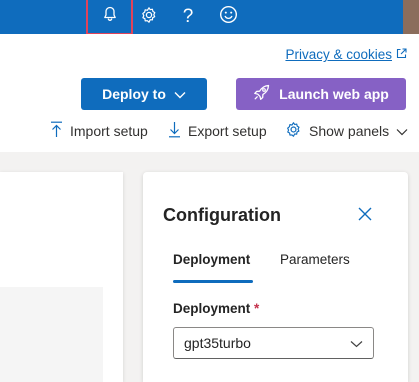 The height and width of the screenshot is (382, 419). I want to click on notifications-button, so click(109, 17).